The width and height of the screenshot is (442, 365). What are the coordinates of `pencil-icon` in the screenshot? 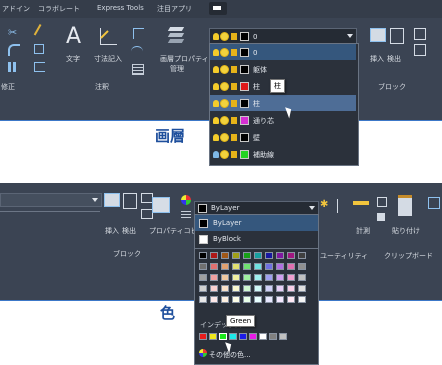 It's located at (41, 32).